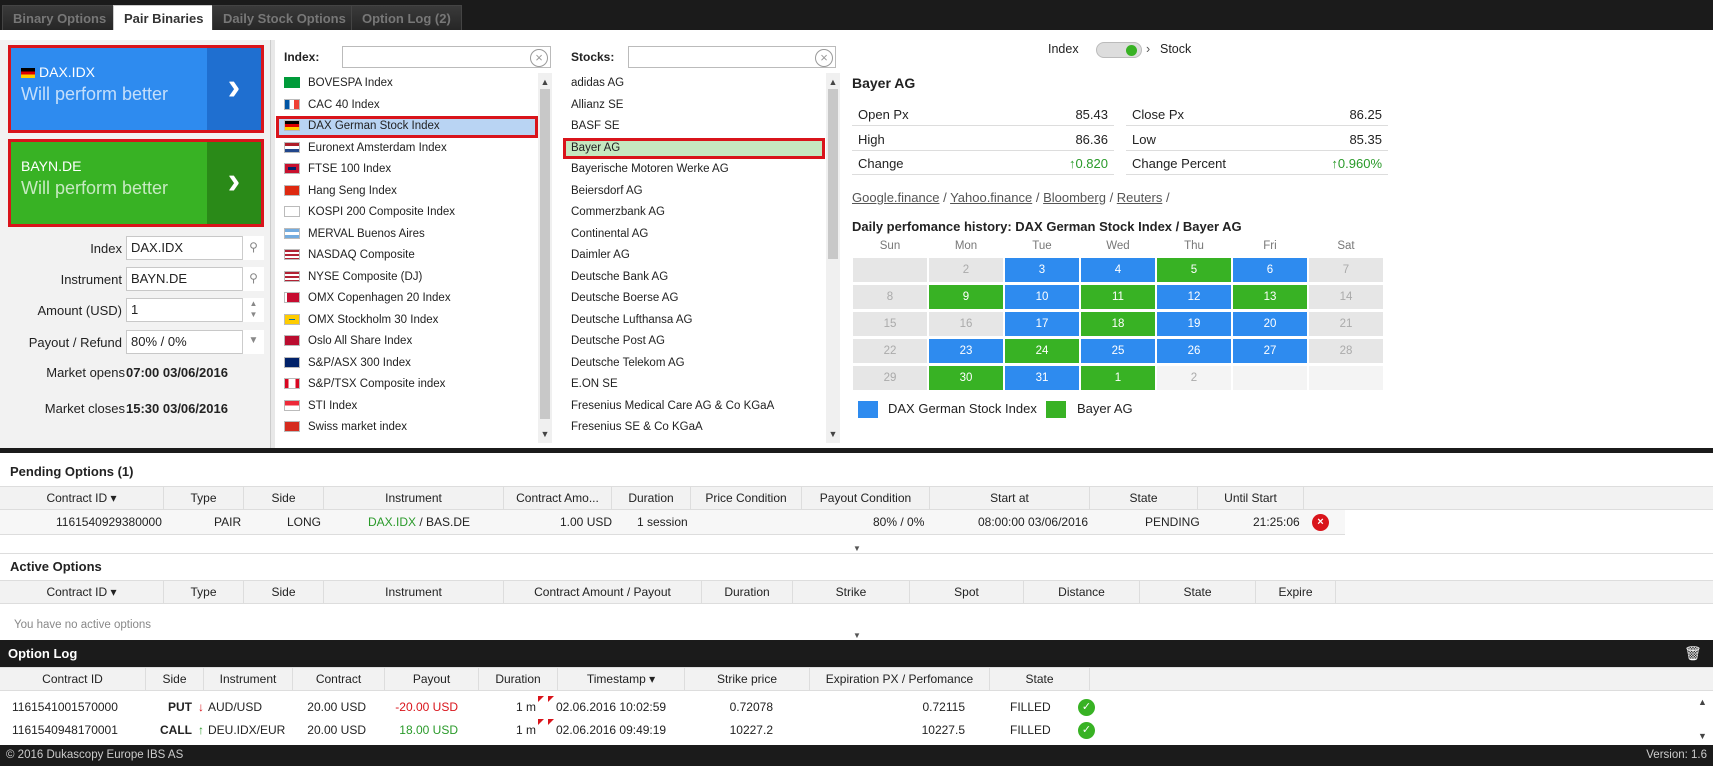  I want to click on index-list-item: STI Index, so click(407, 407).